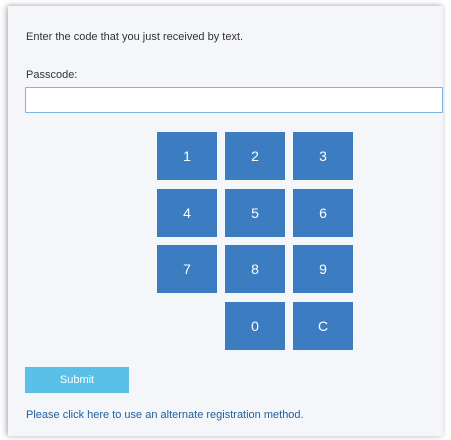 The width and height of the screenshot is (451, 440). I want to click on keypad-key-5: 5, so click(255, 213).